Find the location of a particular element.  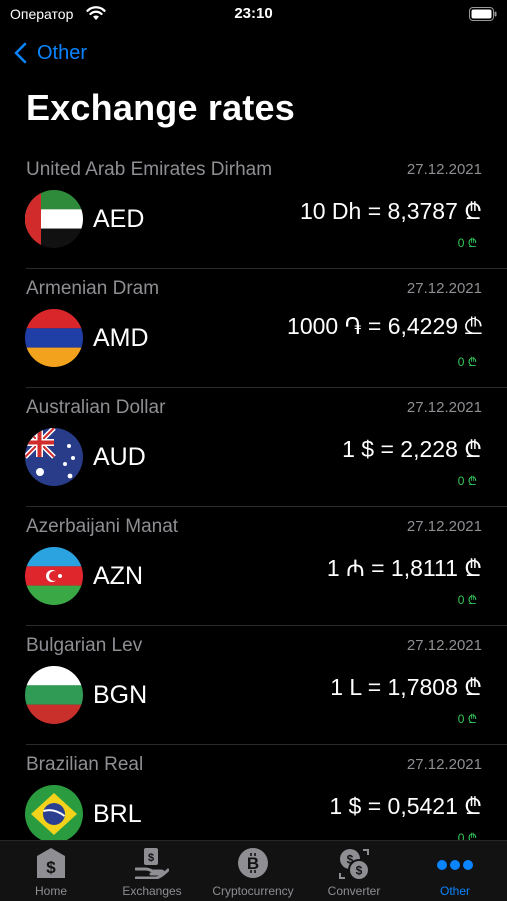

tab-converter: $ $ Converter is located at coordinates (354, 871).